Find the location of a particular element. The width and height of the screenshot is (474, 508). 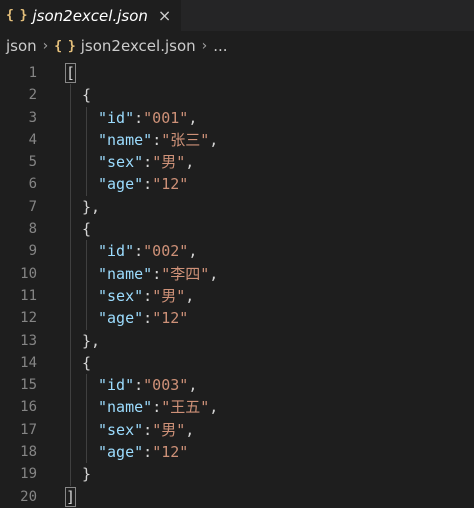

json-string: "002" is located at coordinates (166, 251).